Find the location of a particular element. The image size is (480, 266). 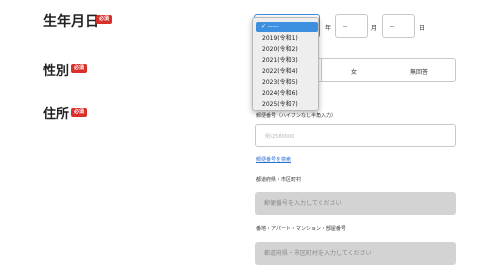

postal-code-placeholder: 例)2580000 is located at coordinates (280, 137).